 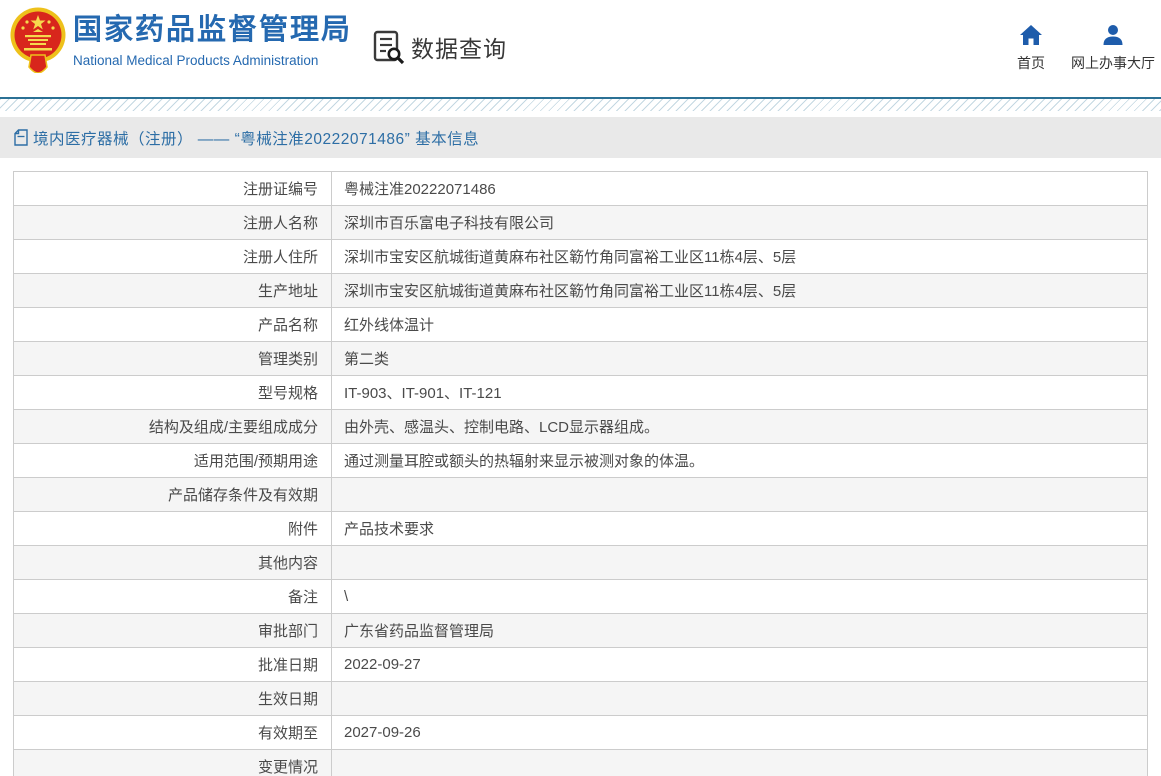 I want to click on table-row: 产品储存条件及有效期, so click(x=580, y=494).